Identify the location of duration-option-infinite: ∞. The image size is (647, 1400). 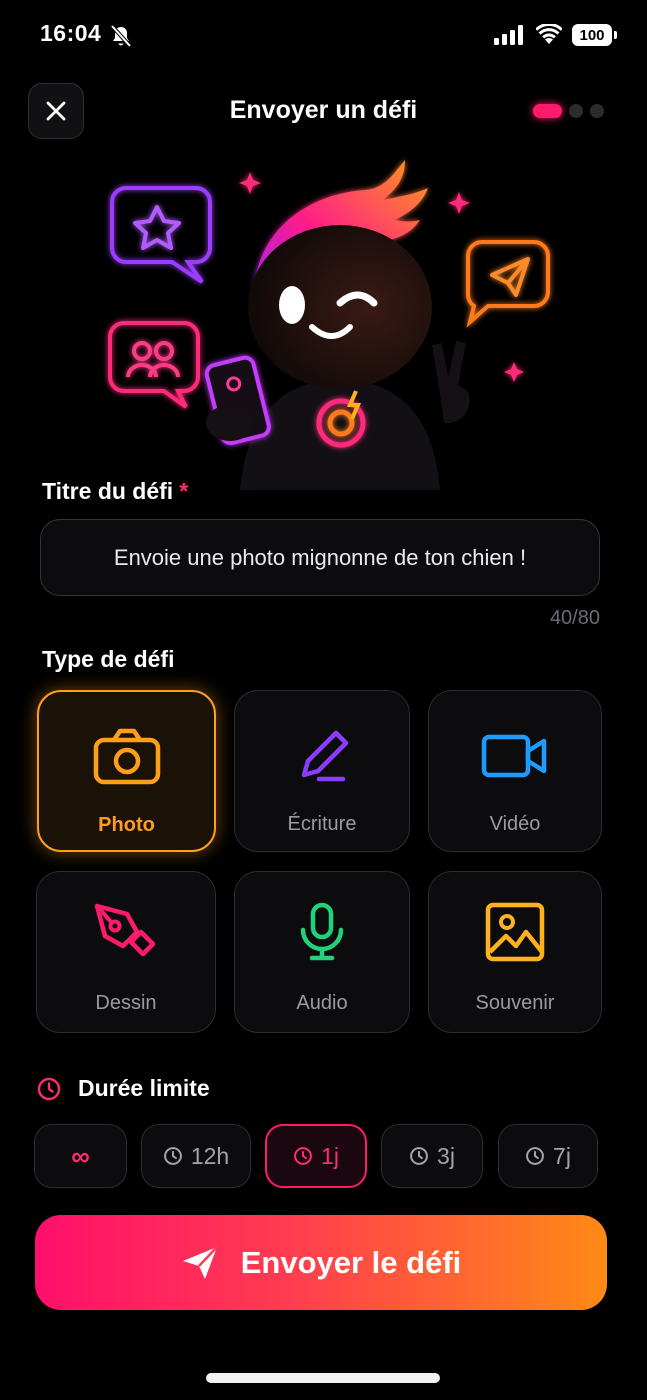
(80, 1156).